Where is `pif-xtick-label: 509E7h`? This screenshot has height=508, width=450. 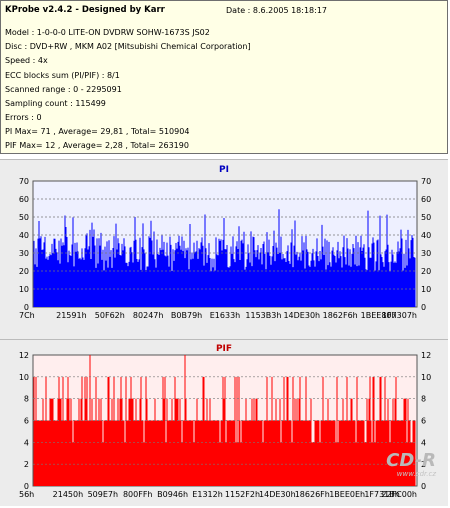 pif-xtick-label: 509E7h is located at coordinates (103, 494).